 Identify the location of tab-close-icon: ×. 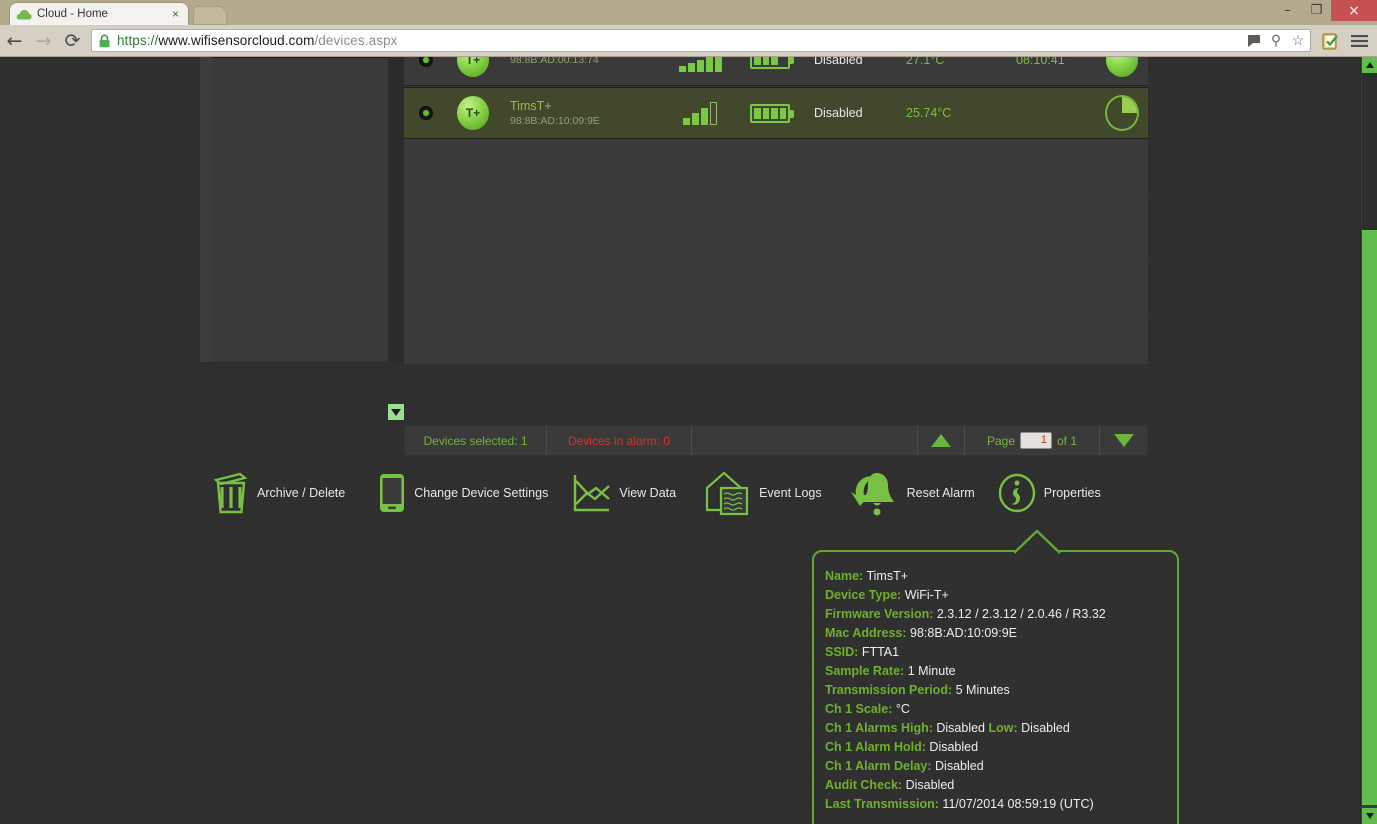
(175, 14).